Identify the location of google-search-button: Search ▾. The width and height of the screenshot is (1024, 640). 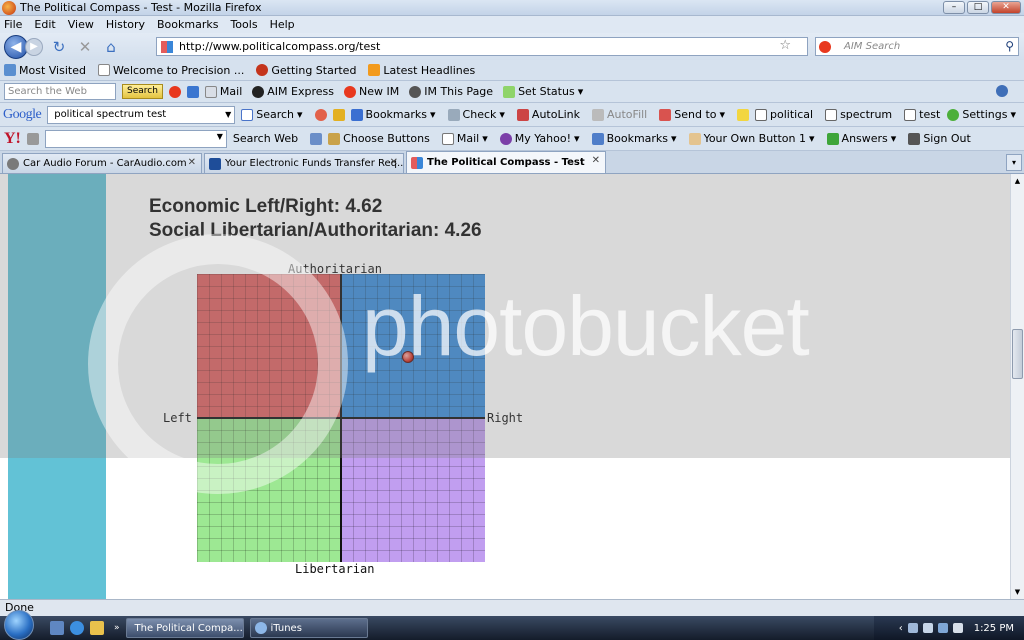
(272, 114).